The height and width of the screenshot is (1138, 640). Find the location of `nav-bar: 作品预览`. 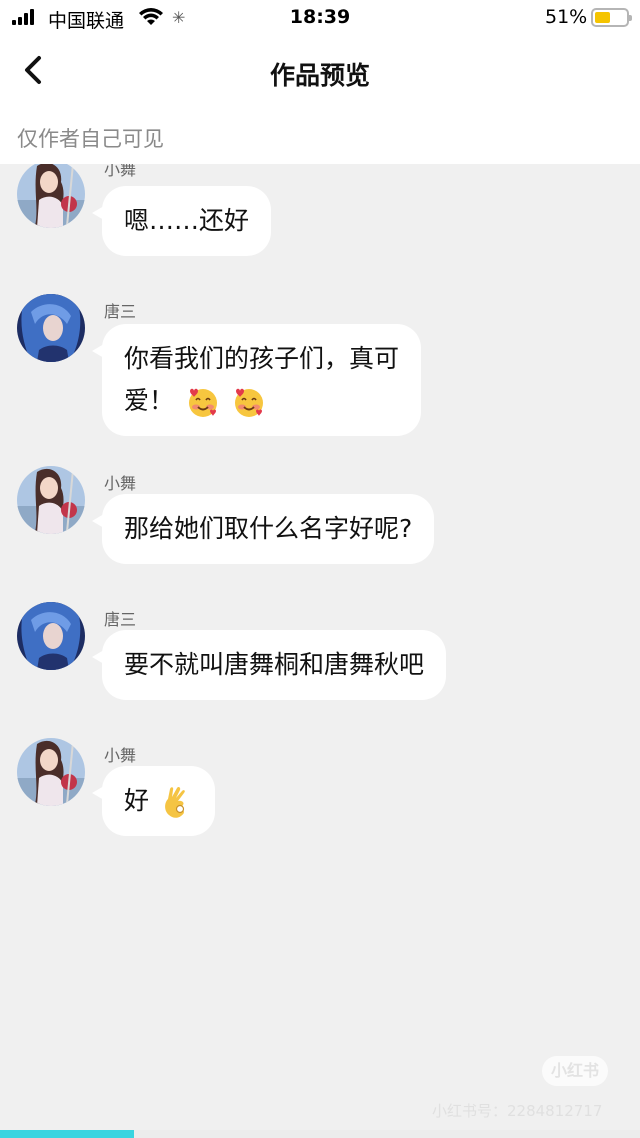

nav-bar: 作品预览 is located at coordinates (320, 72).